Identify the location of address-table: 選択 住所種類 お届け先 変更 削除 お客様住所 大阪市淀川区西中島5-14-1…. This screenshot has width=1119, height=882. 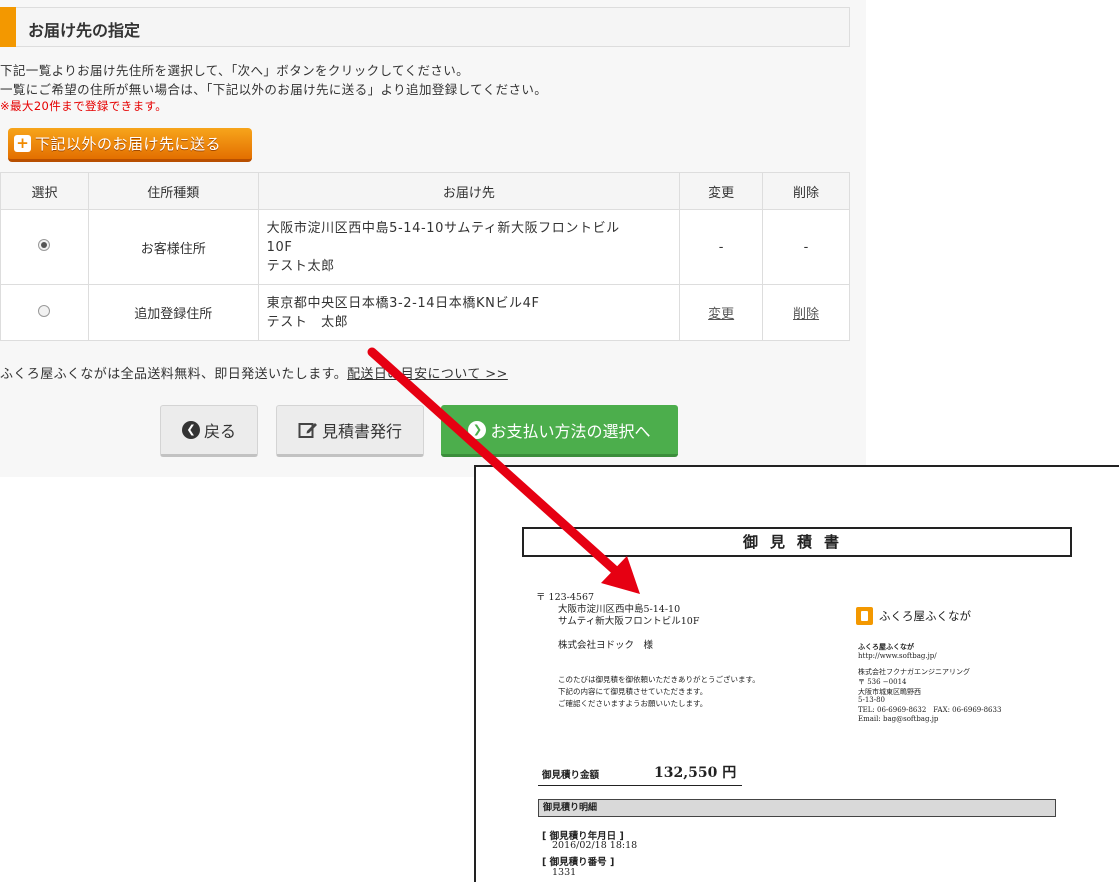
(425, 256).